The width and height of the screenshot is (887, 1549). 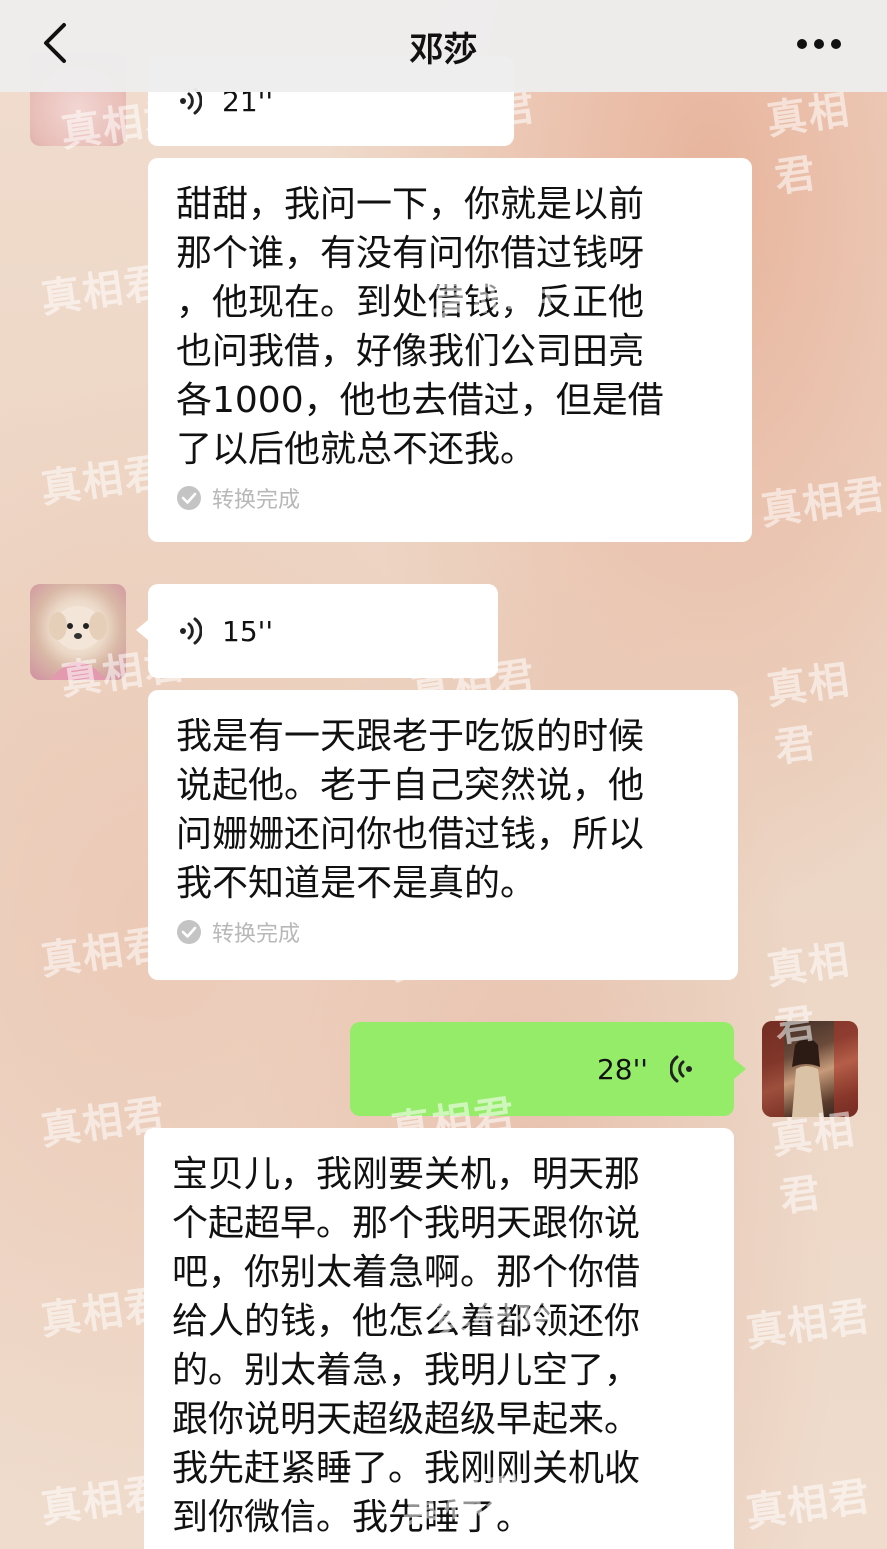 I want to click on voice-duration: 28'', so click(x=622, y=1069).